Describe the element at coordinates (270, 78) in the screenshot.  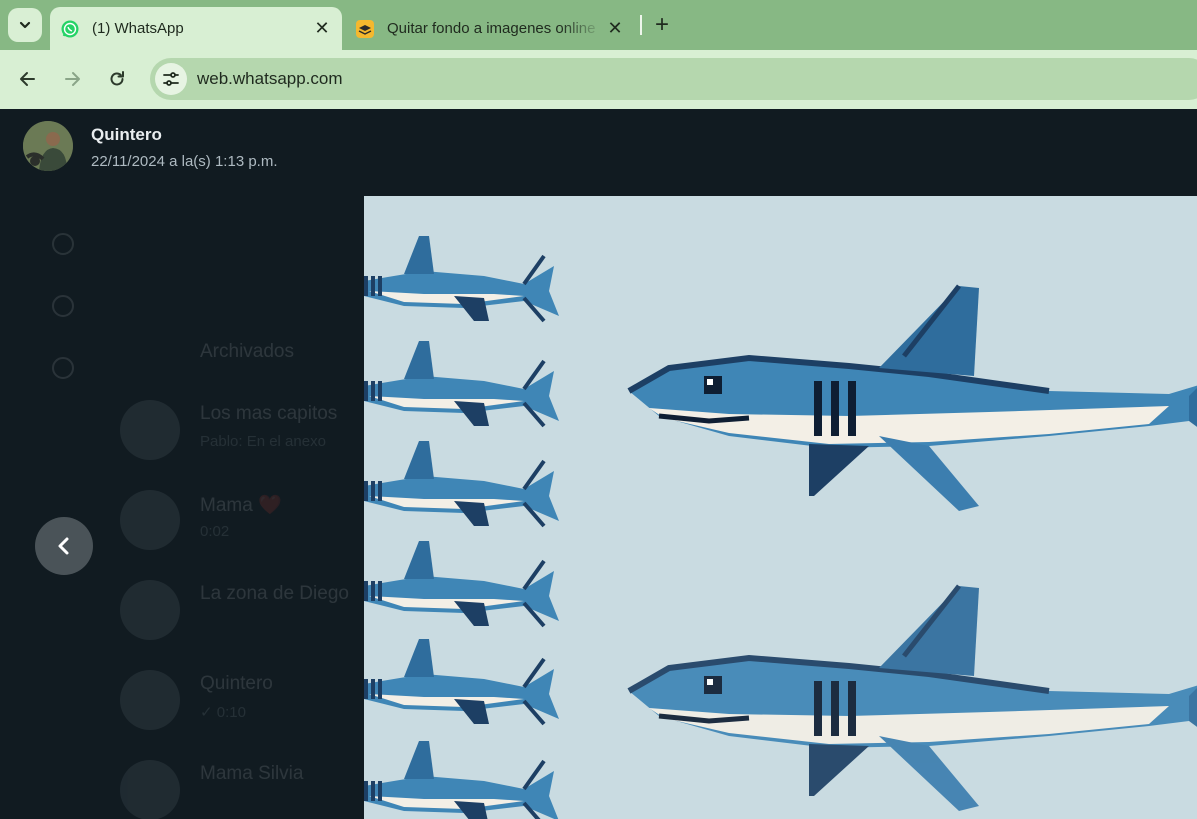
I see `url-text: web.whatsapp.com` at that location.